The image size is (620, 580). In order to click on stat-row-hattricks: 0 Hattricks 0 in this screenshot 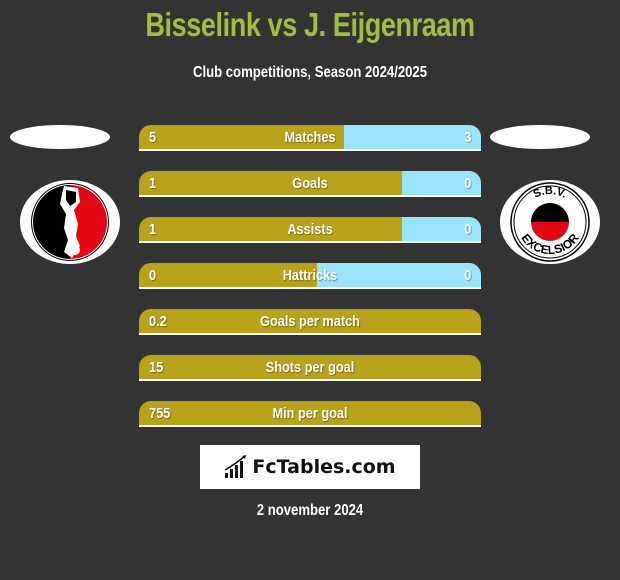, I will do `click(310, 276)`.